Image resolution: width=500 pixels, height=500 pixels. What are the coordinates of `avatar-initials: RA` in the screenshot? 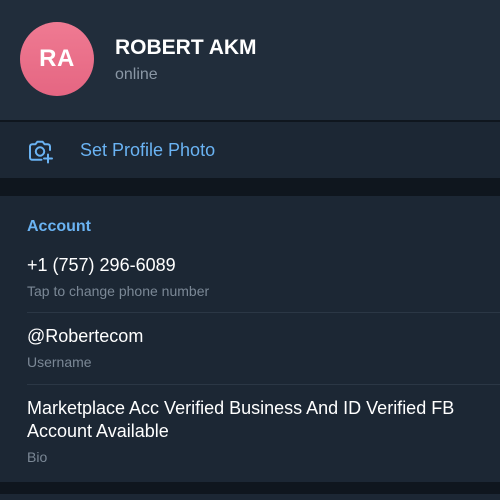 It's located at (57, 58).